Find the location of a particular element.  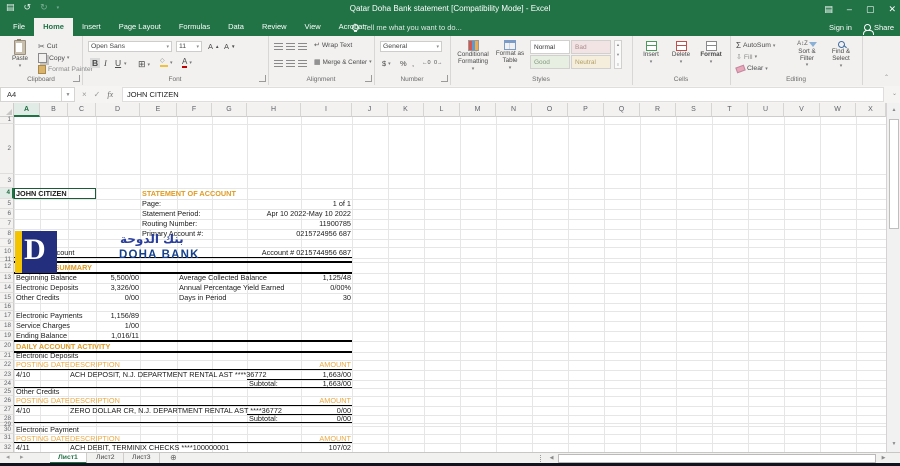

shrink-font-icon: A ▼ is located at coordinates (229, 46).